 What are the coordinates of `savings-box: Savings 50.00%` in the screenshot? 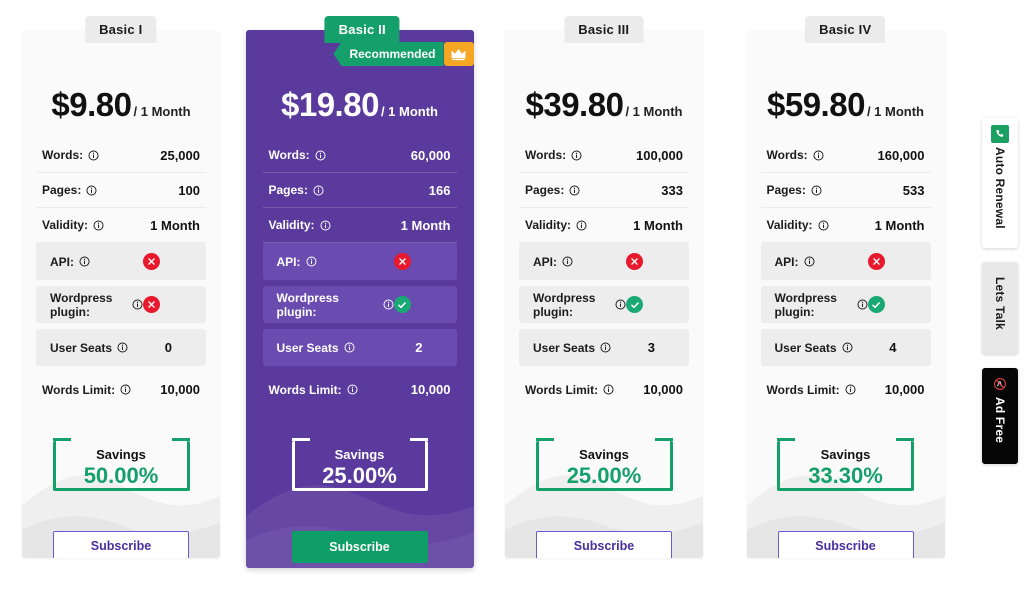 It's located at (121, 460).